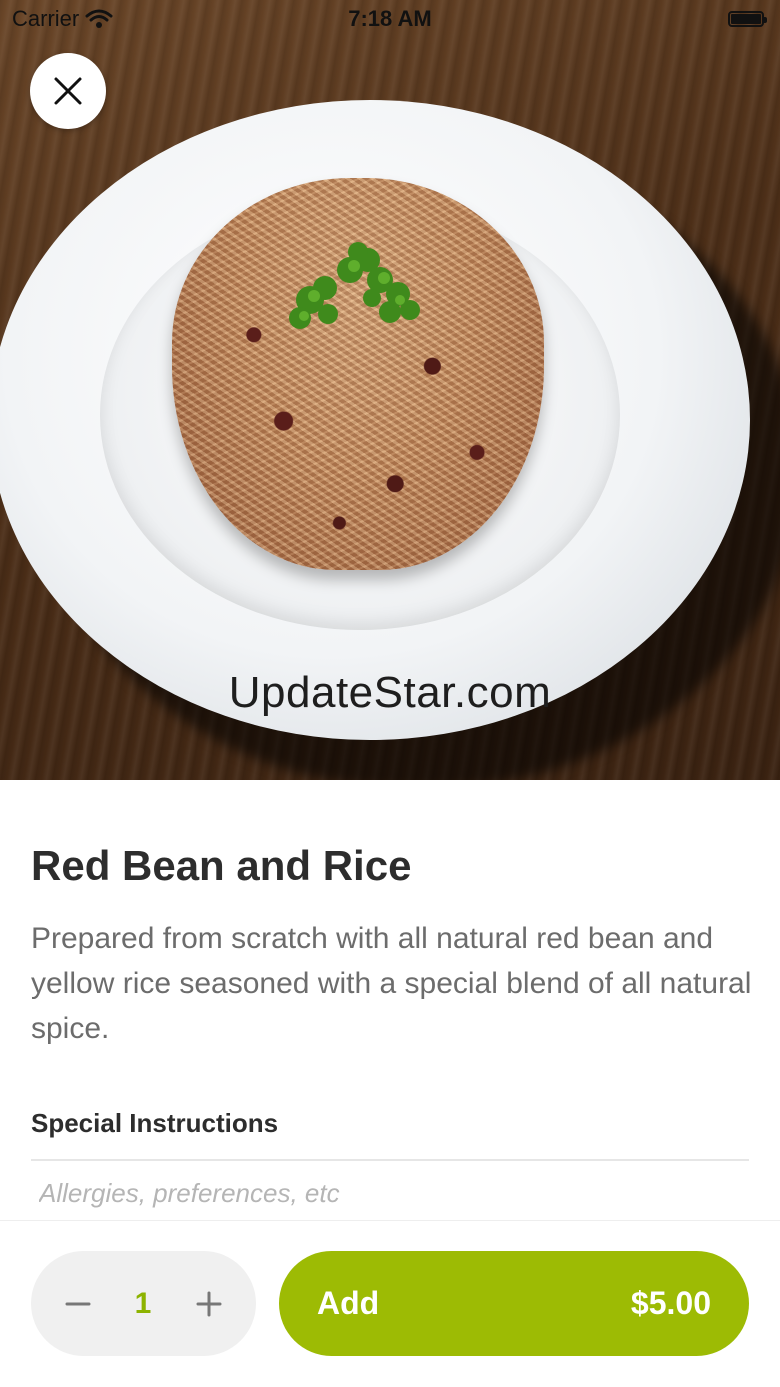 The image size is (780, 1387). Describe the element at coordinates (670, 1303) in the screenshot. I see `add-button-price: $5.00` at that location.